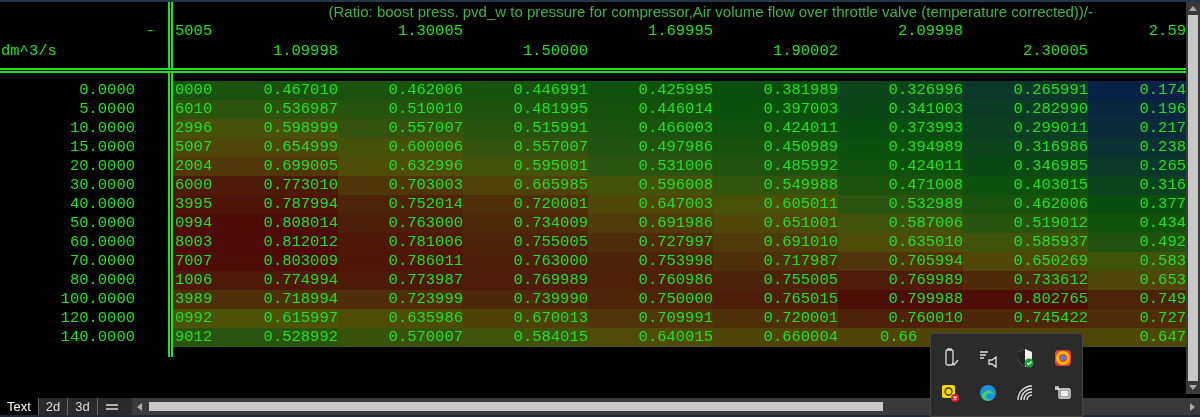 This screenshot has width=1200, height=417. I want to click on table-cell: 0.519012, so click(1025, 223).